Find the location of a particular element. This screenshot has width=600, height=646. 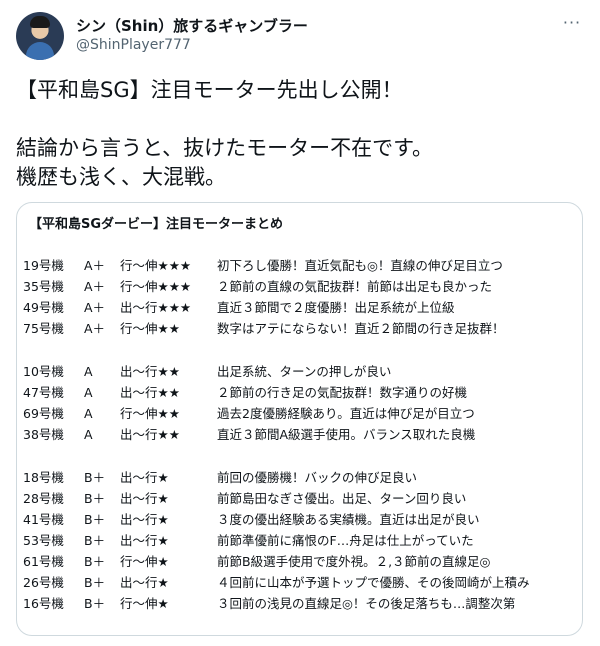

motor-note: 直近３節間で２度優勝！出足系統が上位級 is located at coordinates (336, 307).